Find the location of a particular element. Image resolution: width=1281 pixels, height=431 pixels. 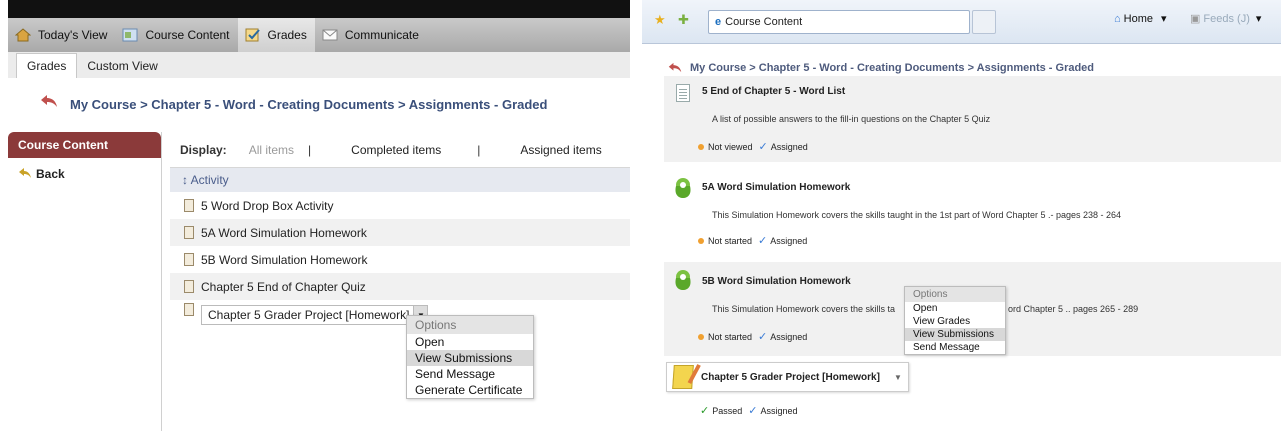

status-text: Not started is located at coordinates (730, 240).